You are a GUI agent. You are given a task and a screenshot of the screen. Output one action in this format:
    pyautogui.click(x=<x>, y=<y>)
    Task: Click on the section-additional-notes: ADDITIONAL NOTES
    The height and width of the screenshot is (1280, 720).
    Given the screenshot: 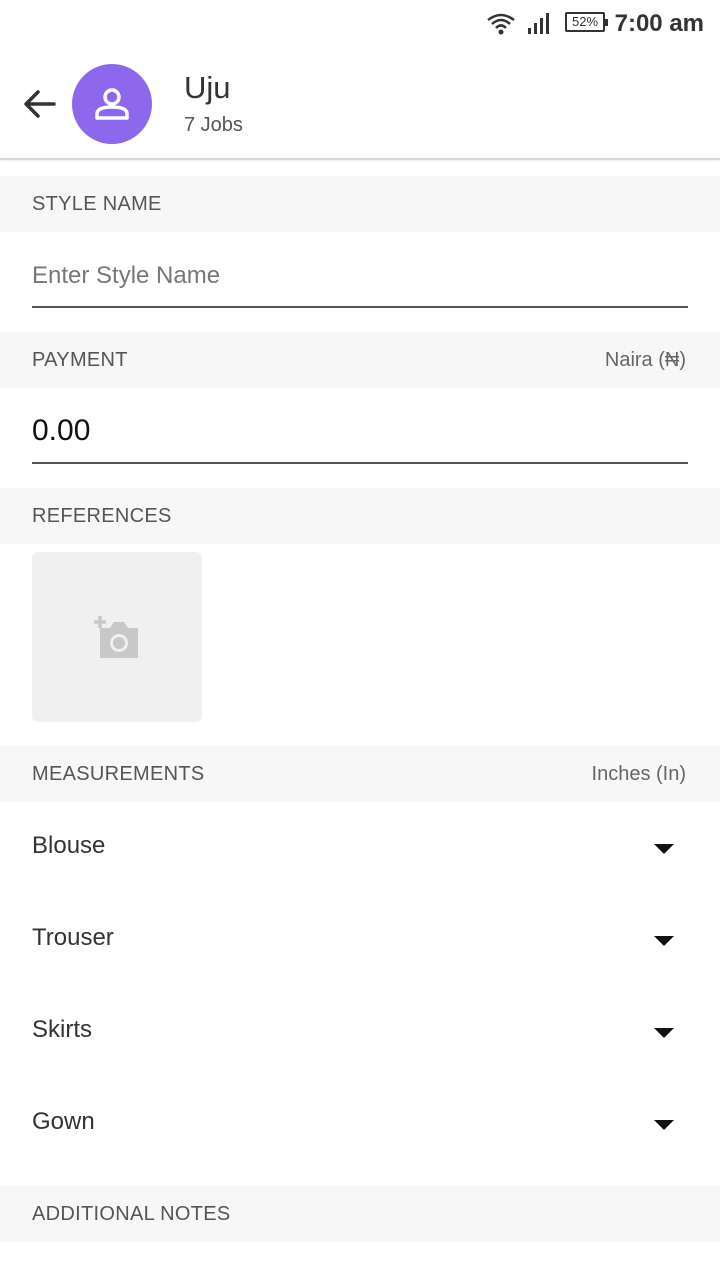 What is the action you would take?
    pyautogui.click(x=360, y=1214)
    